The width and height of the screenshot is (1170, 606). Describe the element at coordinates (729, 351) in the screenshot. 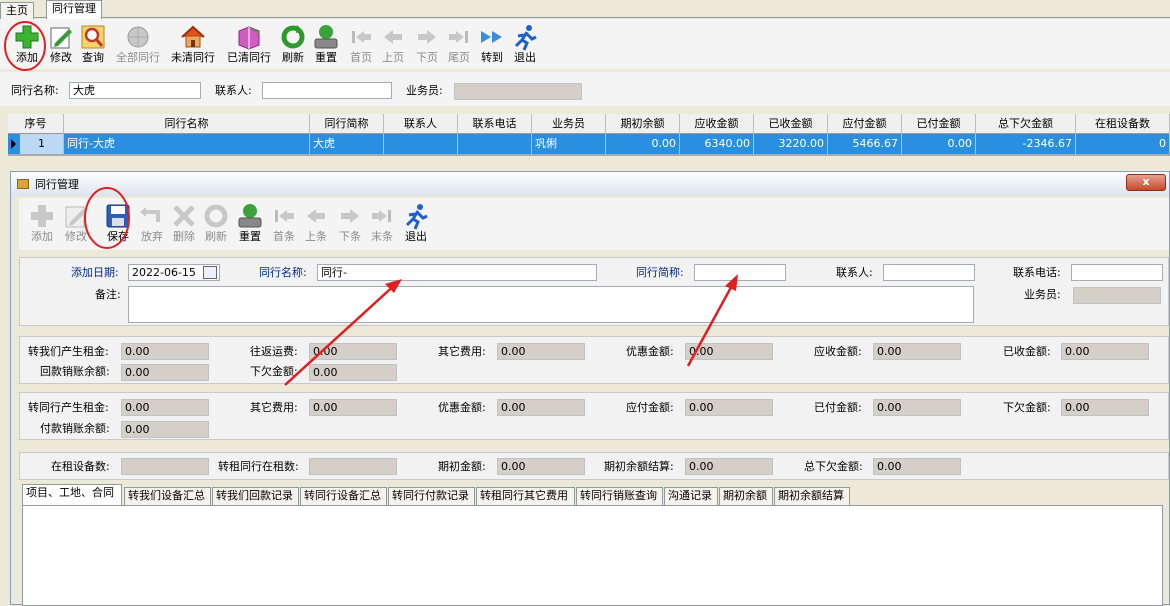

I see `discount-value: 0.00` at that location.